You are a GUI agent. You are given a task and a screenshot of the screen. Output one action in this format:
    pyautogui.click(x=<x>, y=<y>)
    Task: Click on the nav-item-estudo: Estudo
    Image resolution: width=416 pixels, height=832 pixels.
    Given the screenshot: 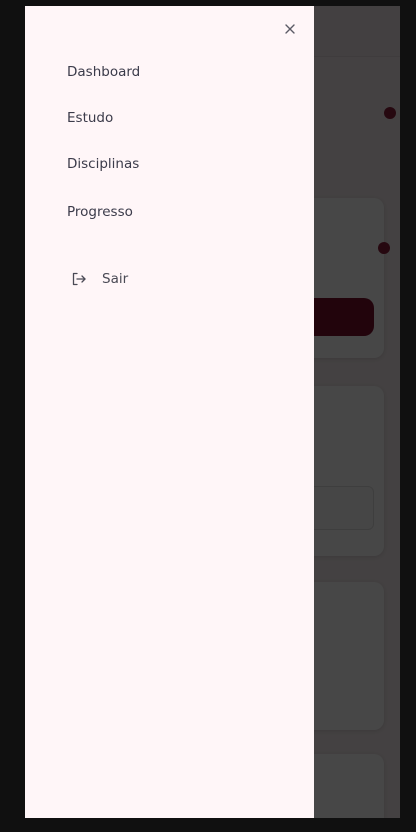 What is the action you would take?
    pyautogui.click(x=103, y=131)
    